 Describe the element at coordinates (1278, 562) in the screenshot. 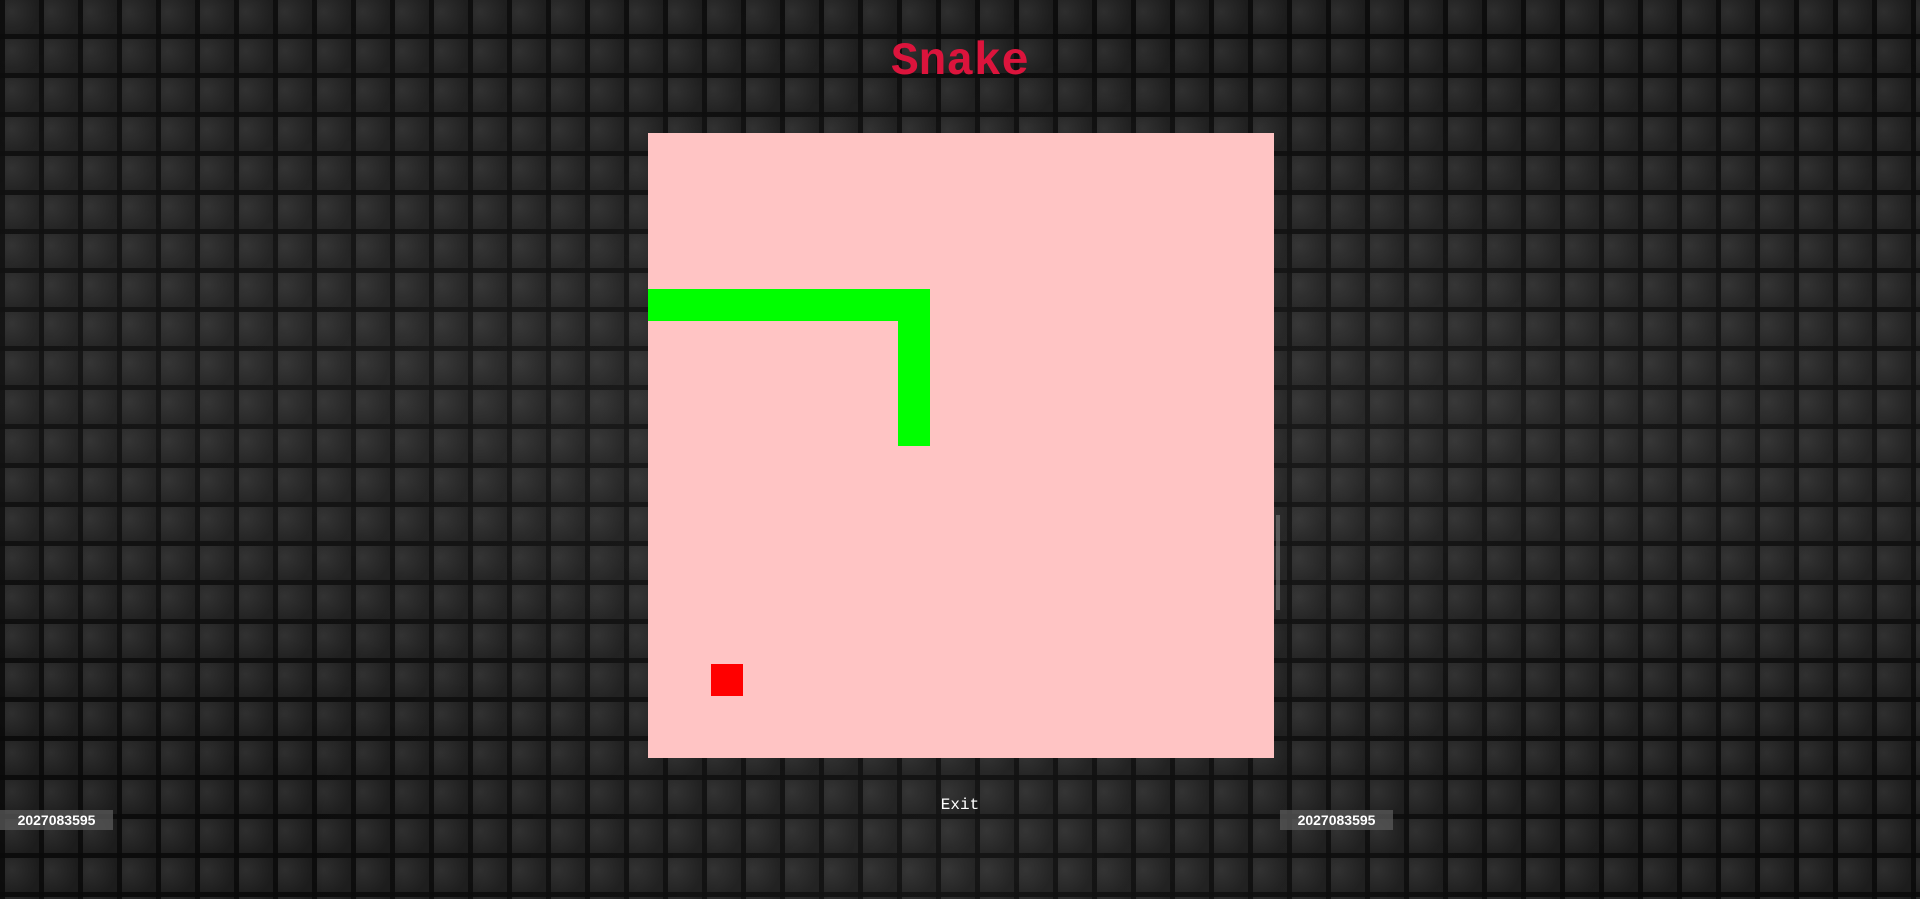

I see `edge-scroll-handle` at that location.